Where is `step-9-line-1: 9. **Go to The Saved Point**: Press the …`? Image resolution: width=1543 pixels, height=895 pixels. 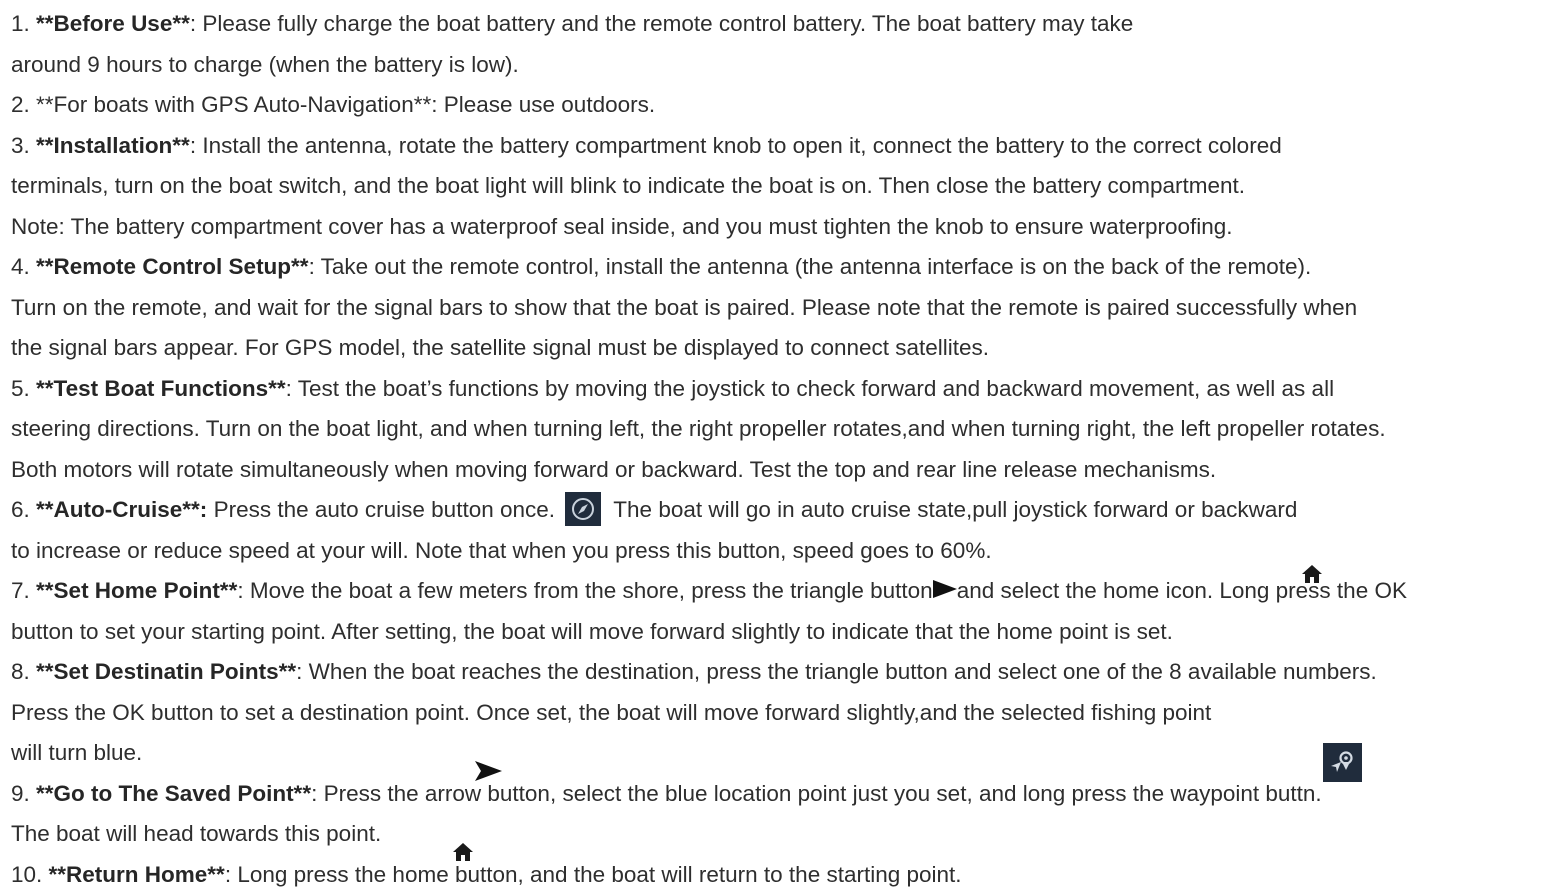 step-9-line-1: 9. **Go to The Saved Point**: Press the … is located at coordinates (777, 794).